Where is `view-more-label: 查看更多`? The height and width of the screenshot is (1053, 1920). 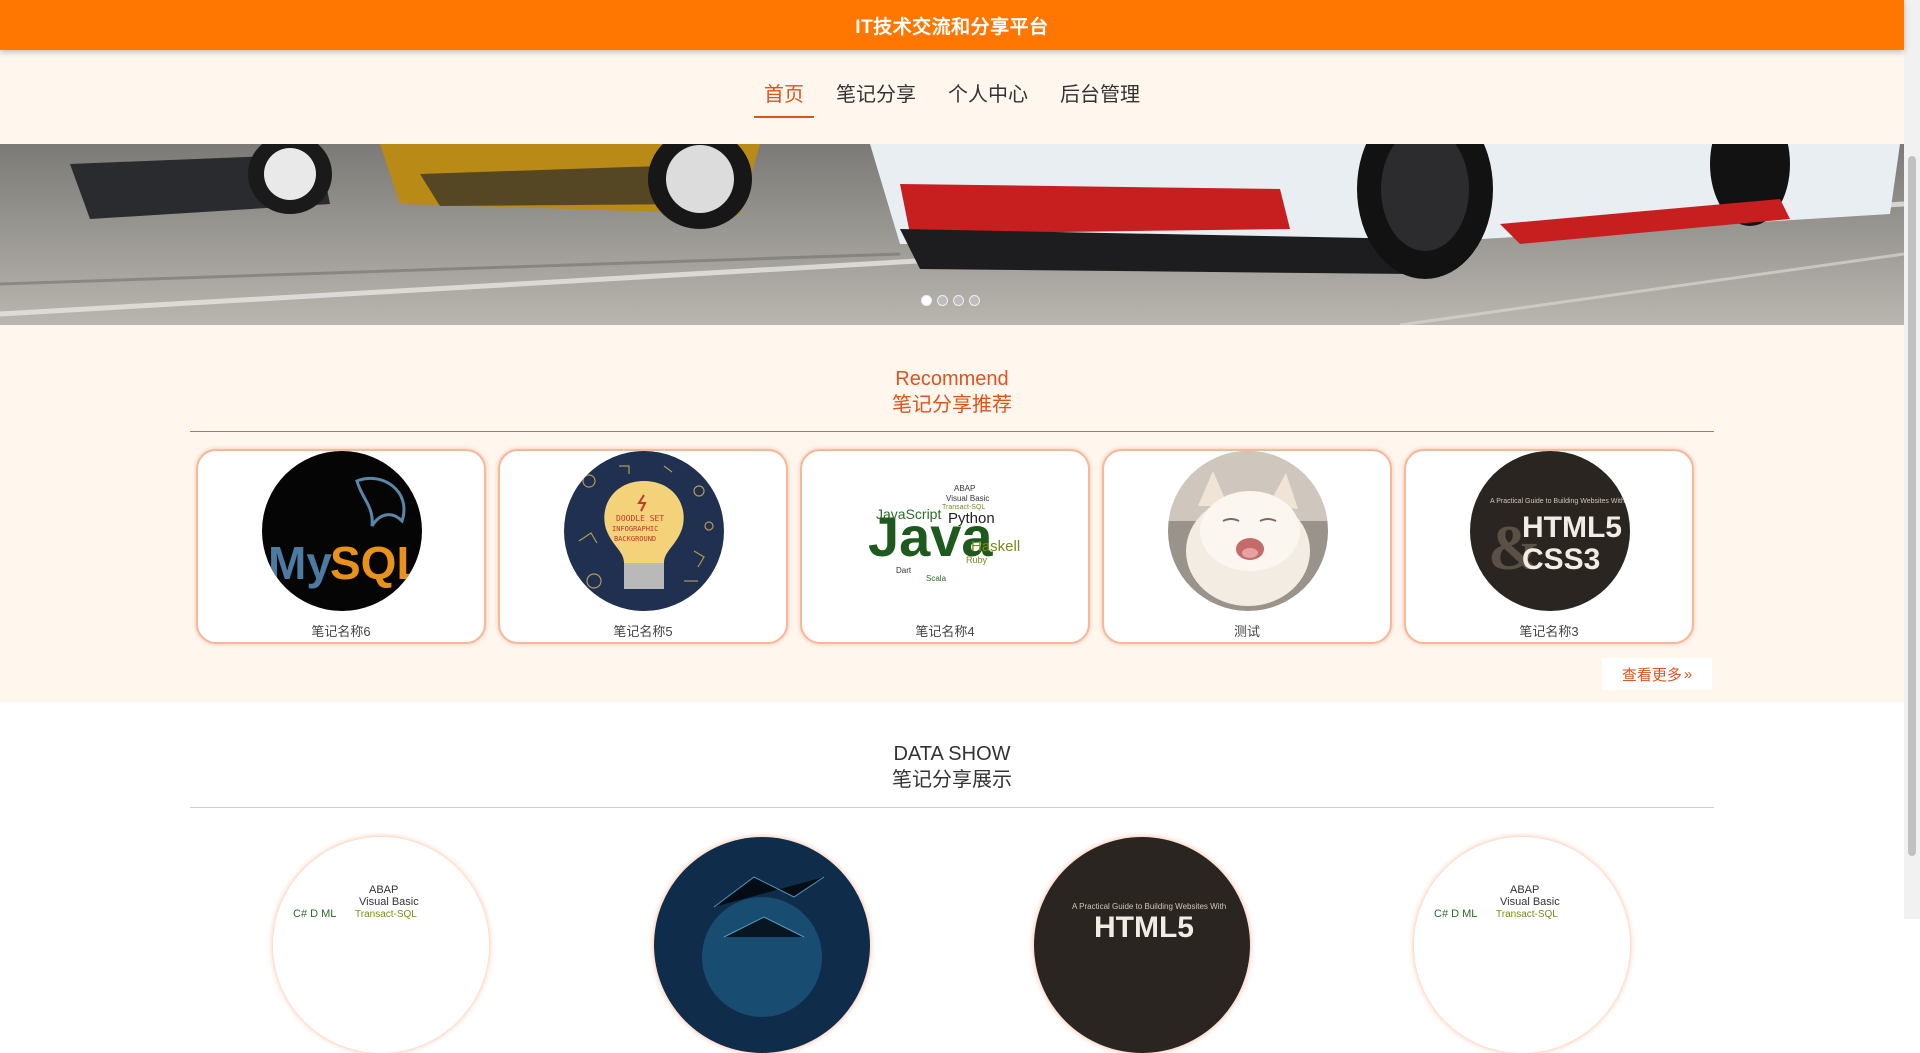 view-more-label: 查看更多 is located at coordinates (1651, 675).